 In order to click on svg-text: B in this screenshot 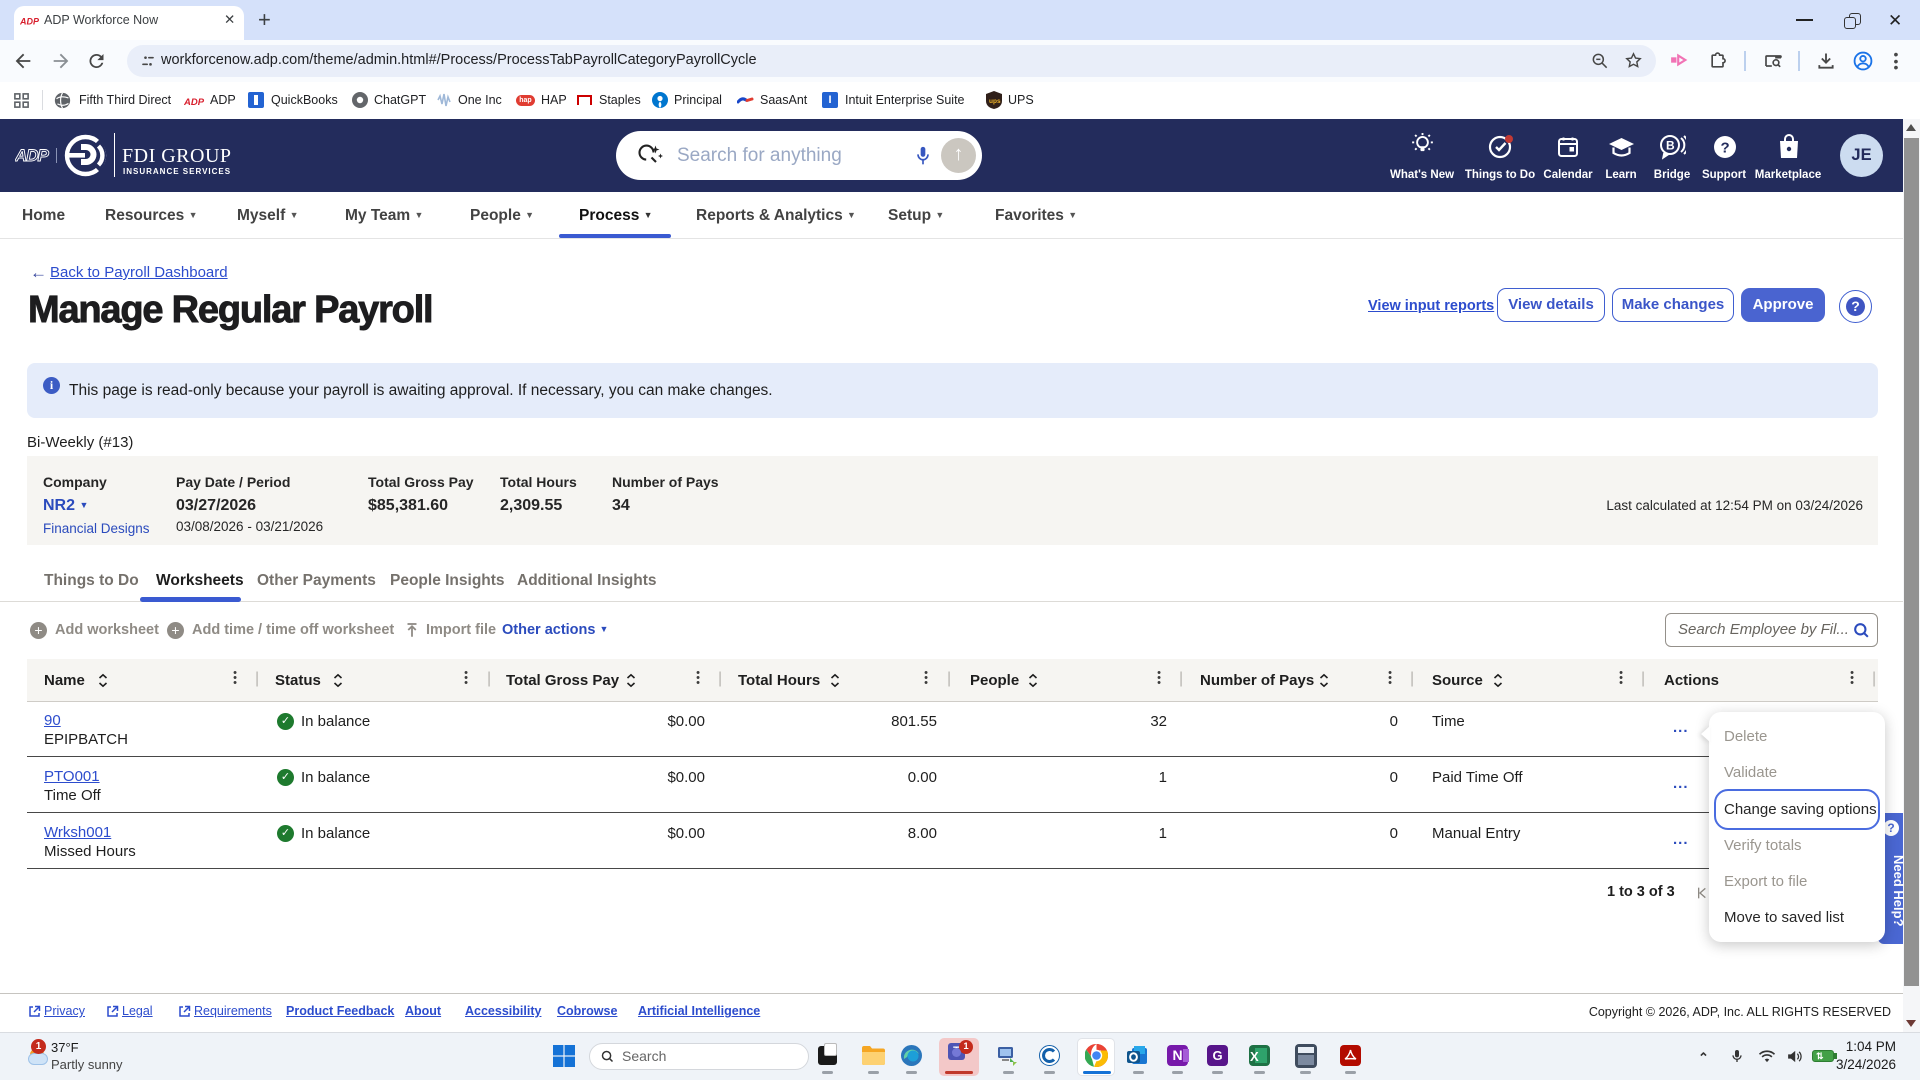, I will do `click(1670, 146)`.